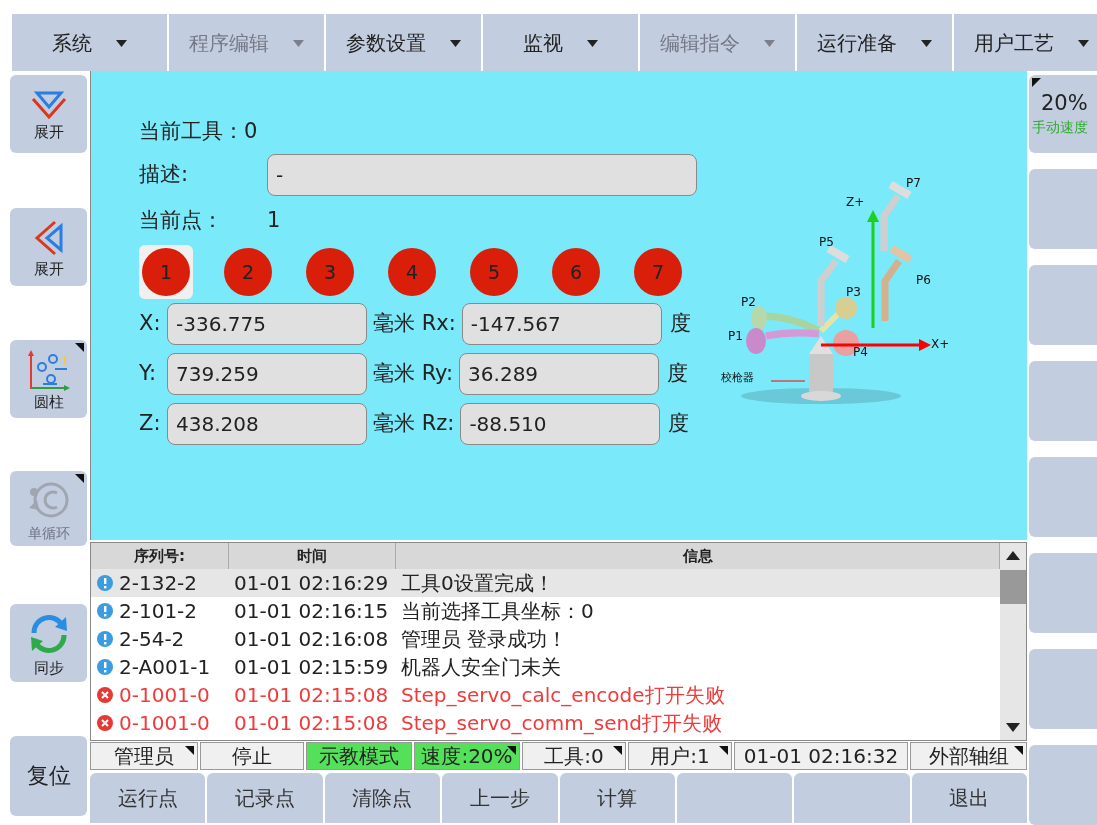  I want to click on scrollbar-thumb, so click(1013, 586).